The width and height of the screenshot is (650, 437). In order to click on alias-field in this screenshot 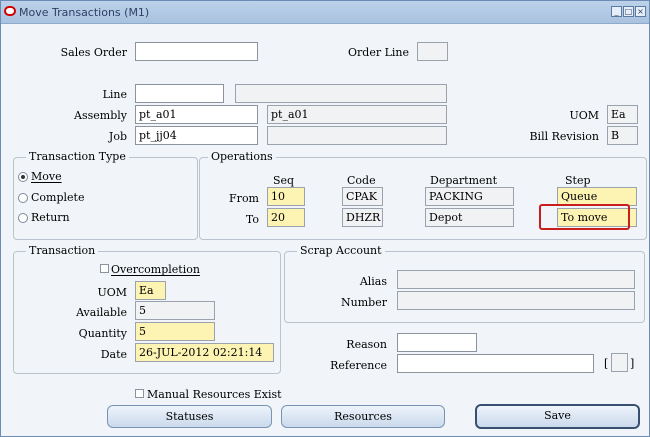, I will do `click(516, 279)`.